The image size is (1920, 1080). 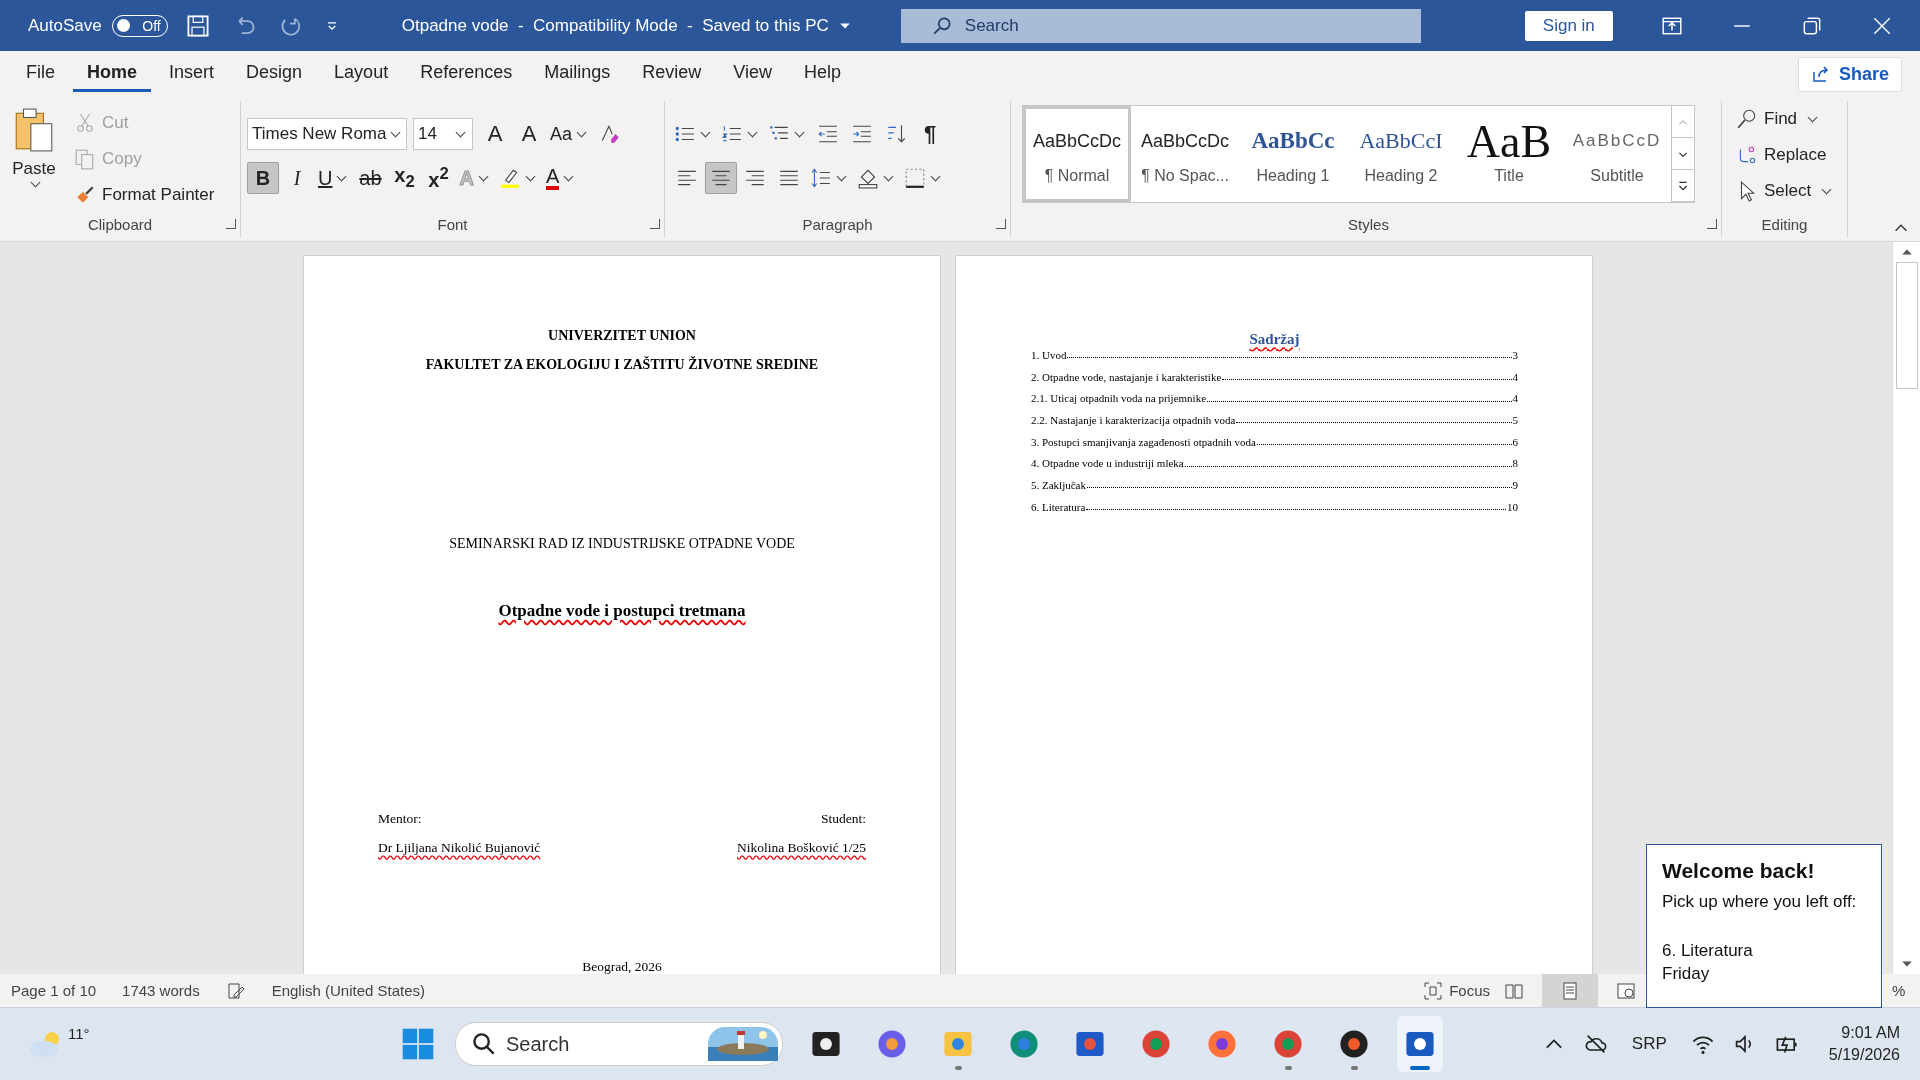 I want to click on marks-button: ¶, so click(x=930, y=134).